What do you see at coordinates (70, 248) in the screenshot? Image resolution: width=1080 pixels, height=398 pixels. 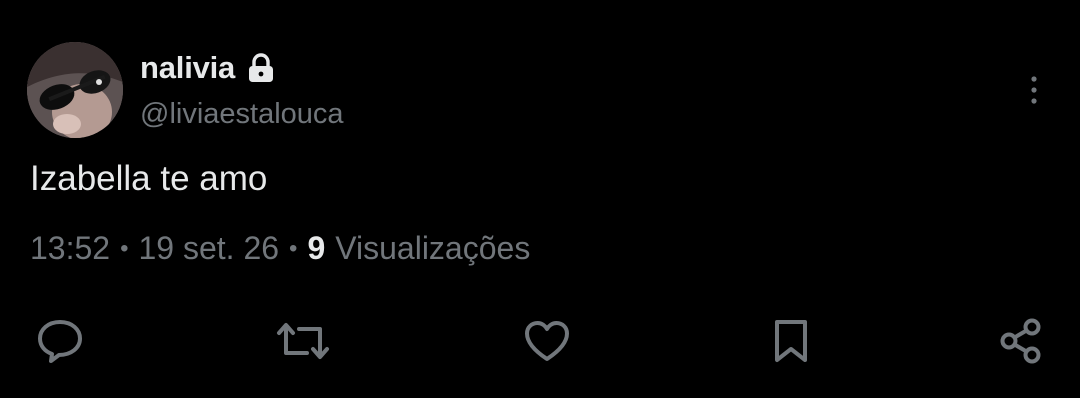 I see `tweet-time: 13:52` at bounding box center [70, 248].